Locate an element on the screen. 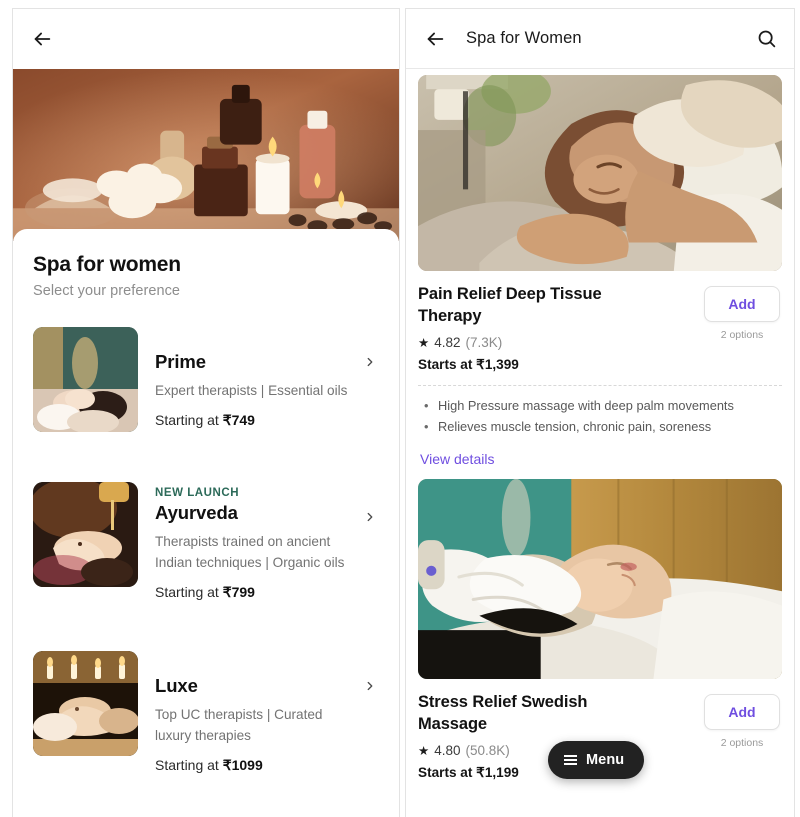 This screenshot has height=817, width=800. preference-name: Prime is located at coordinates (180, 361).